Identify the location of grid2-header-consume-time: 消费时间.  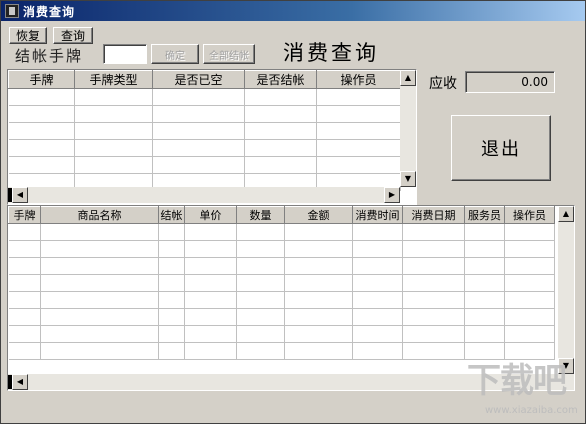
(377, 215).